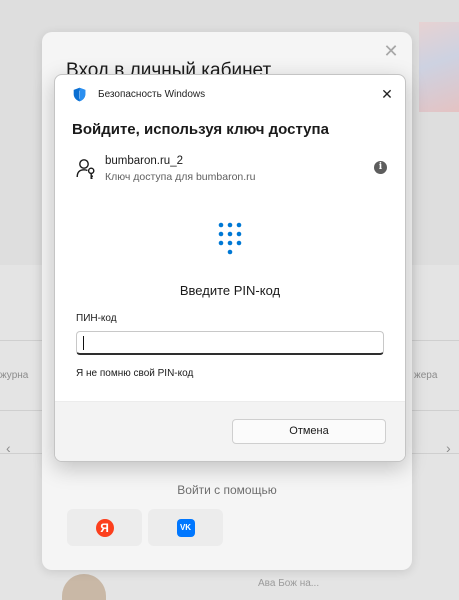  What do you see at coordinates (230, 431) in the screenshot?
I see `dialog-footer: Отмена` at bounding box center [230, 431].